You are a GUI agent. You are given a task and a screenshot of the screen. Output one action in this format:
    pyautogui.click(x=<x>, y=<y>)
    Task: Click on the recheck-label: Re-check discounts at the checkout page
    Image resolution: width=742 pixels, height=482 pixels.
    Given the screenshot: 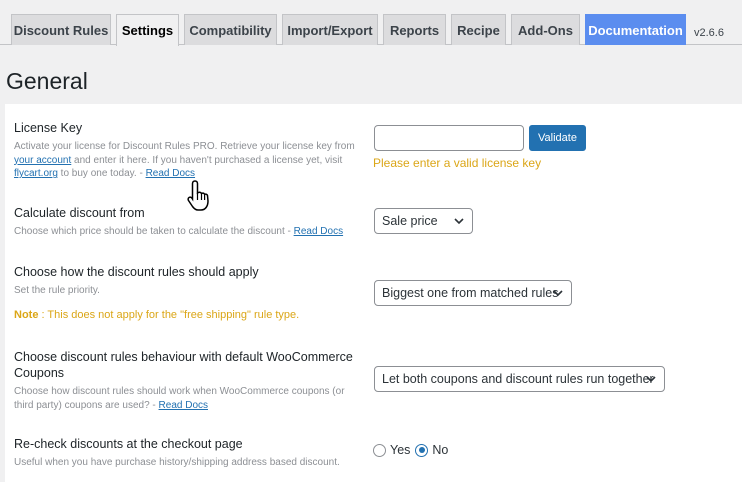 What is the action you would take?
    pyautogui.click(x=128, y=444)
    